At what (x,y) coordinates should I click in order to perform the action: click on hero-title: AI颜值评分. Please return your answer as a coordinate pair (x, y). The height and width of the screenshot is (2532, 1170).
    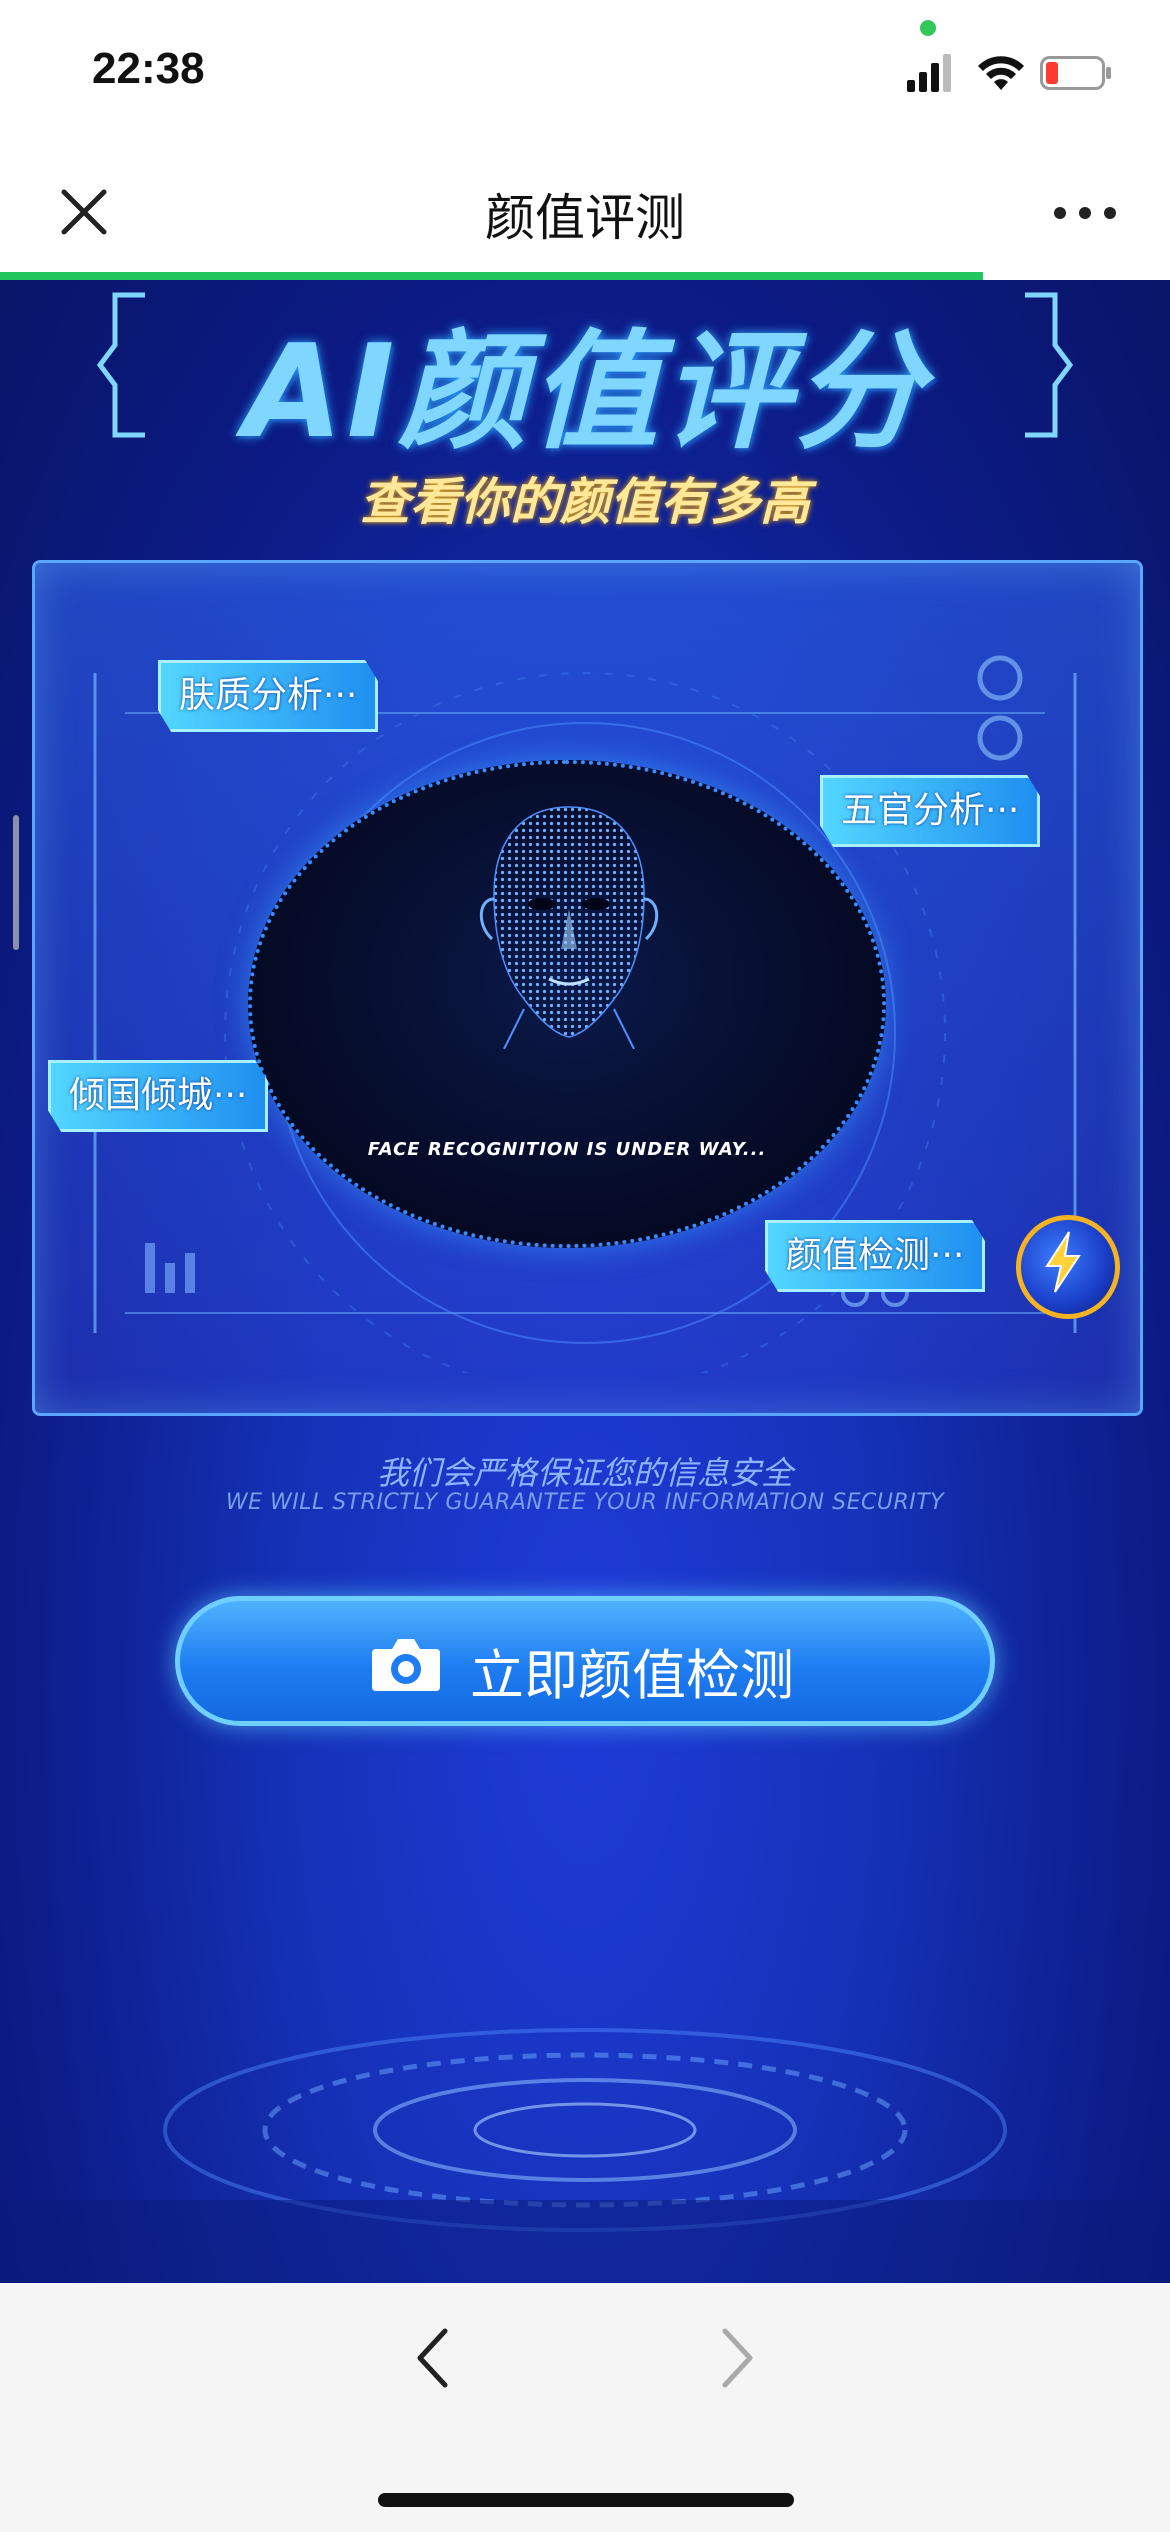
    Looking at the image, I should click on (585, 392).